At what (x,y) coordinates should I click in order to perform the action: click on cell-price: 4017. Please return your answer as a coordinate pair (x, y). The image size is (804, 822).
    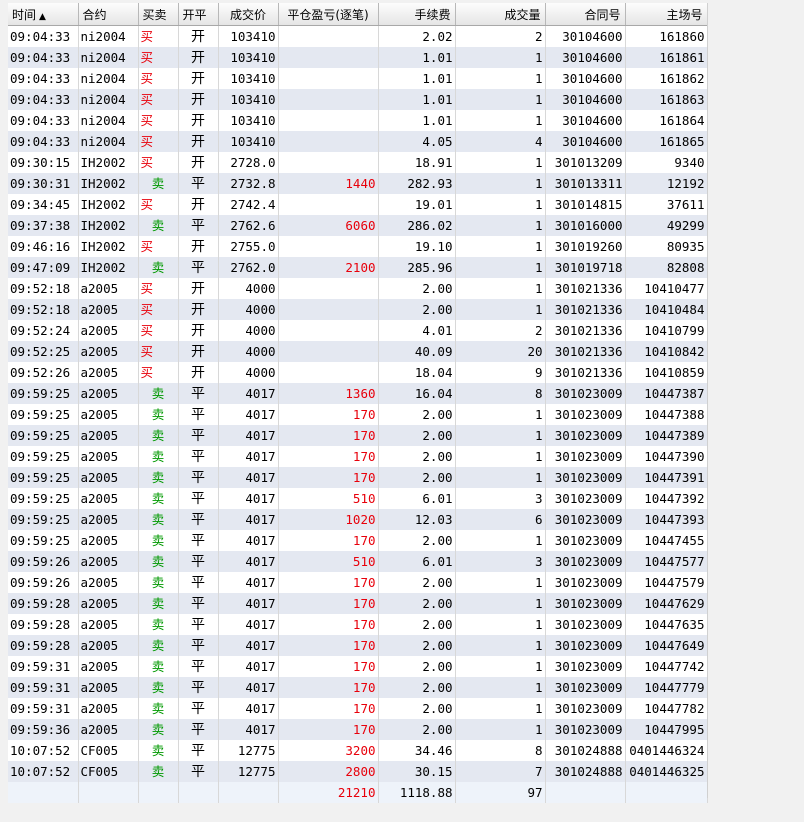
    Looking at the image, I should click on (248, 519).